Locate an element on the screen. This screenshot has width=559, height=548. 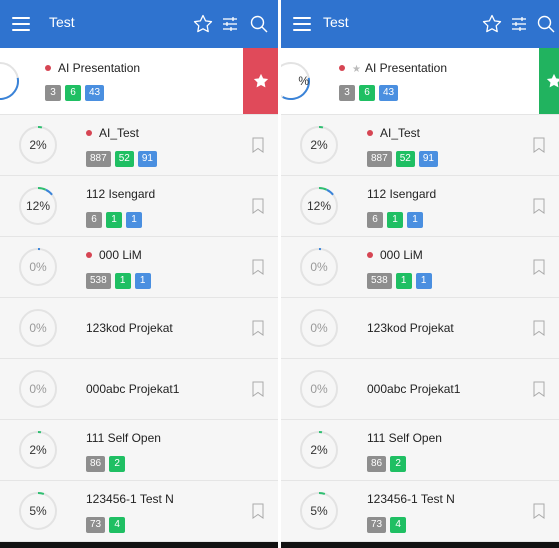
progress-ring is located at coordinates (10, 81).